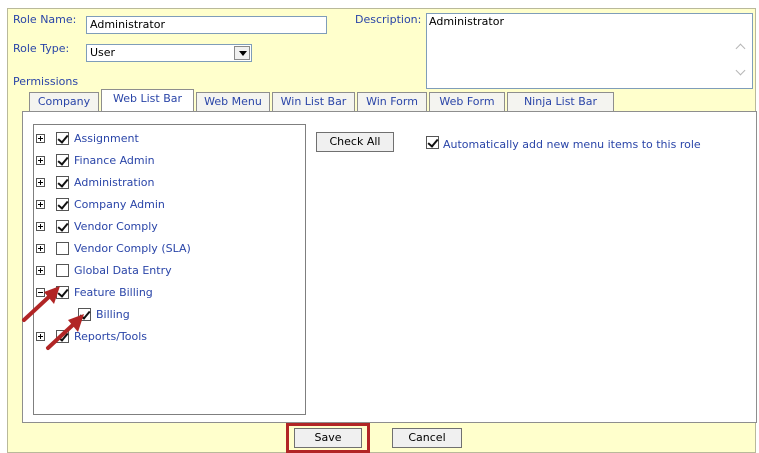 This screenshot has height=453, width=759. What do you see at coordinates (169, 161) in the screenshot?
I see `tree-item-finance-admin: Finance Admin` at bounding box center [169, 161].